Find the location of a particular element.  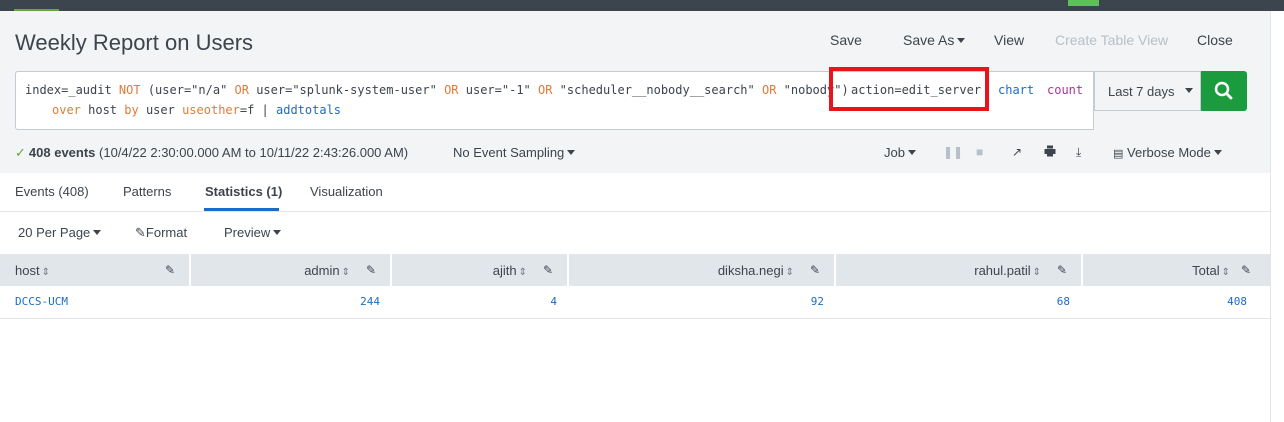

table-cell: 4 is located at coordinates (553, 301).